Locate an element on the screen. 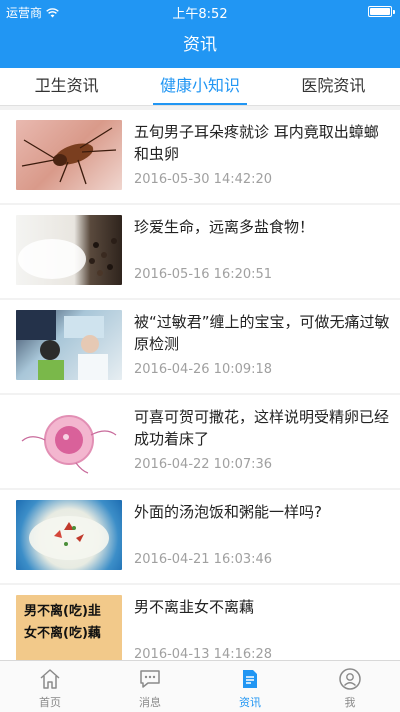 The width and height of the screenshot is (400, 712). thumbnail-caption-line: 女不离(吃)藕 is located at coordinates (62, 633).